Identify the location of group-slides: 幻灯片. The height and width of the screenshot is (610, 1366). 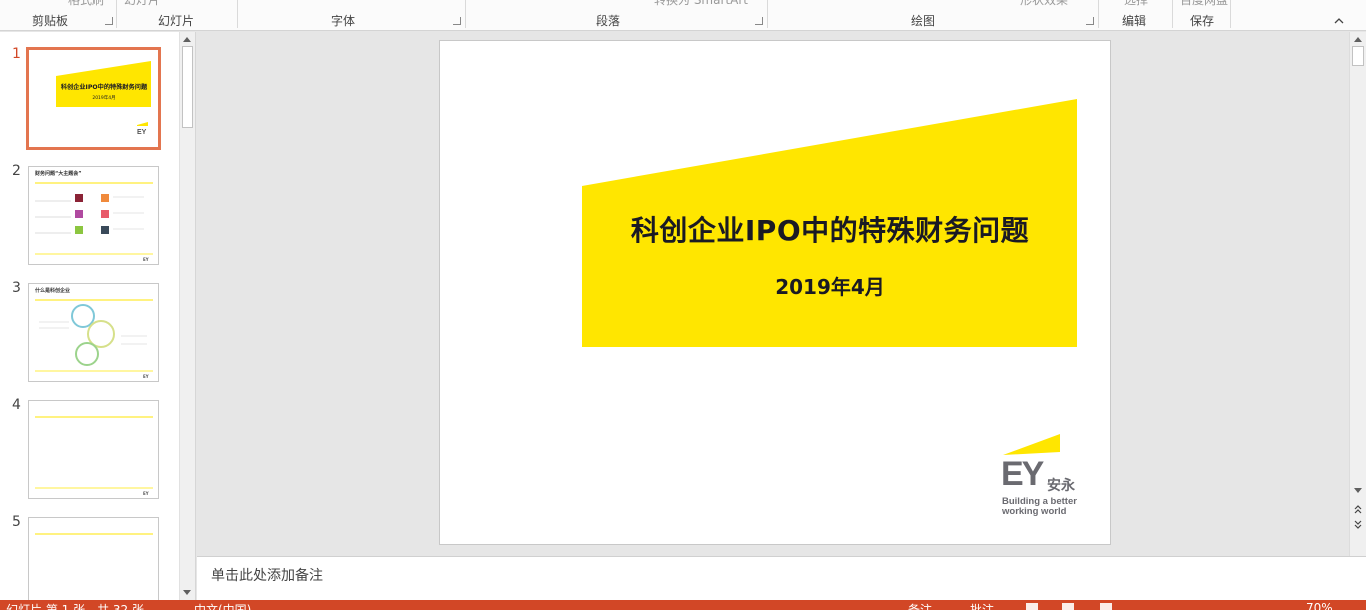
(176, 21).